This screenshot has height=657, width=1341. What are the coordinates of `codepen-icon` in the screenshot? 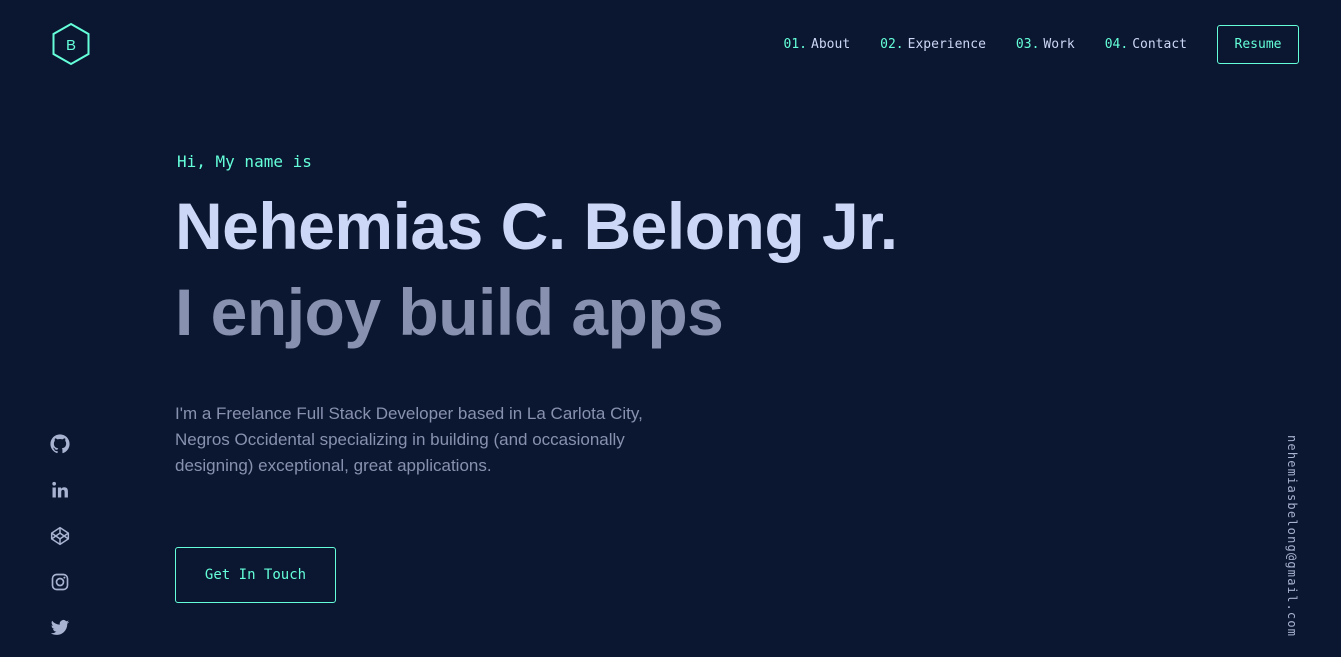 It's located at (60, 536).